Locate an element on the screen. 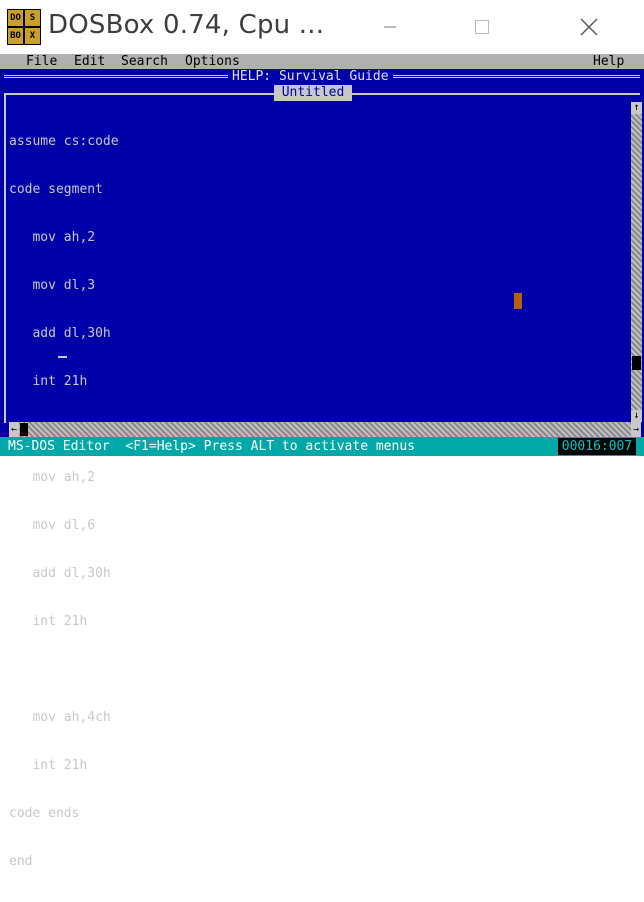 The width and height of the screenshot is (644, 902). icon-letters: BO is located at coordinates (15, 36).